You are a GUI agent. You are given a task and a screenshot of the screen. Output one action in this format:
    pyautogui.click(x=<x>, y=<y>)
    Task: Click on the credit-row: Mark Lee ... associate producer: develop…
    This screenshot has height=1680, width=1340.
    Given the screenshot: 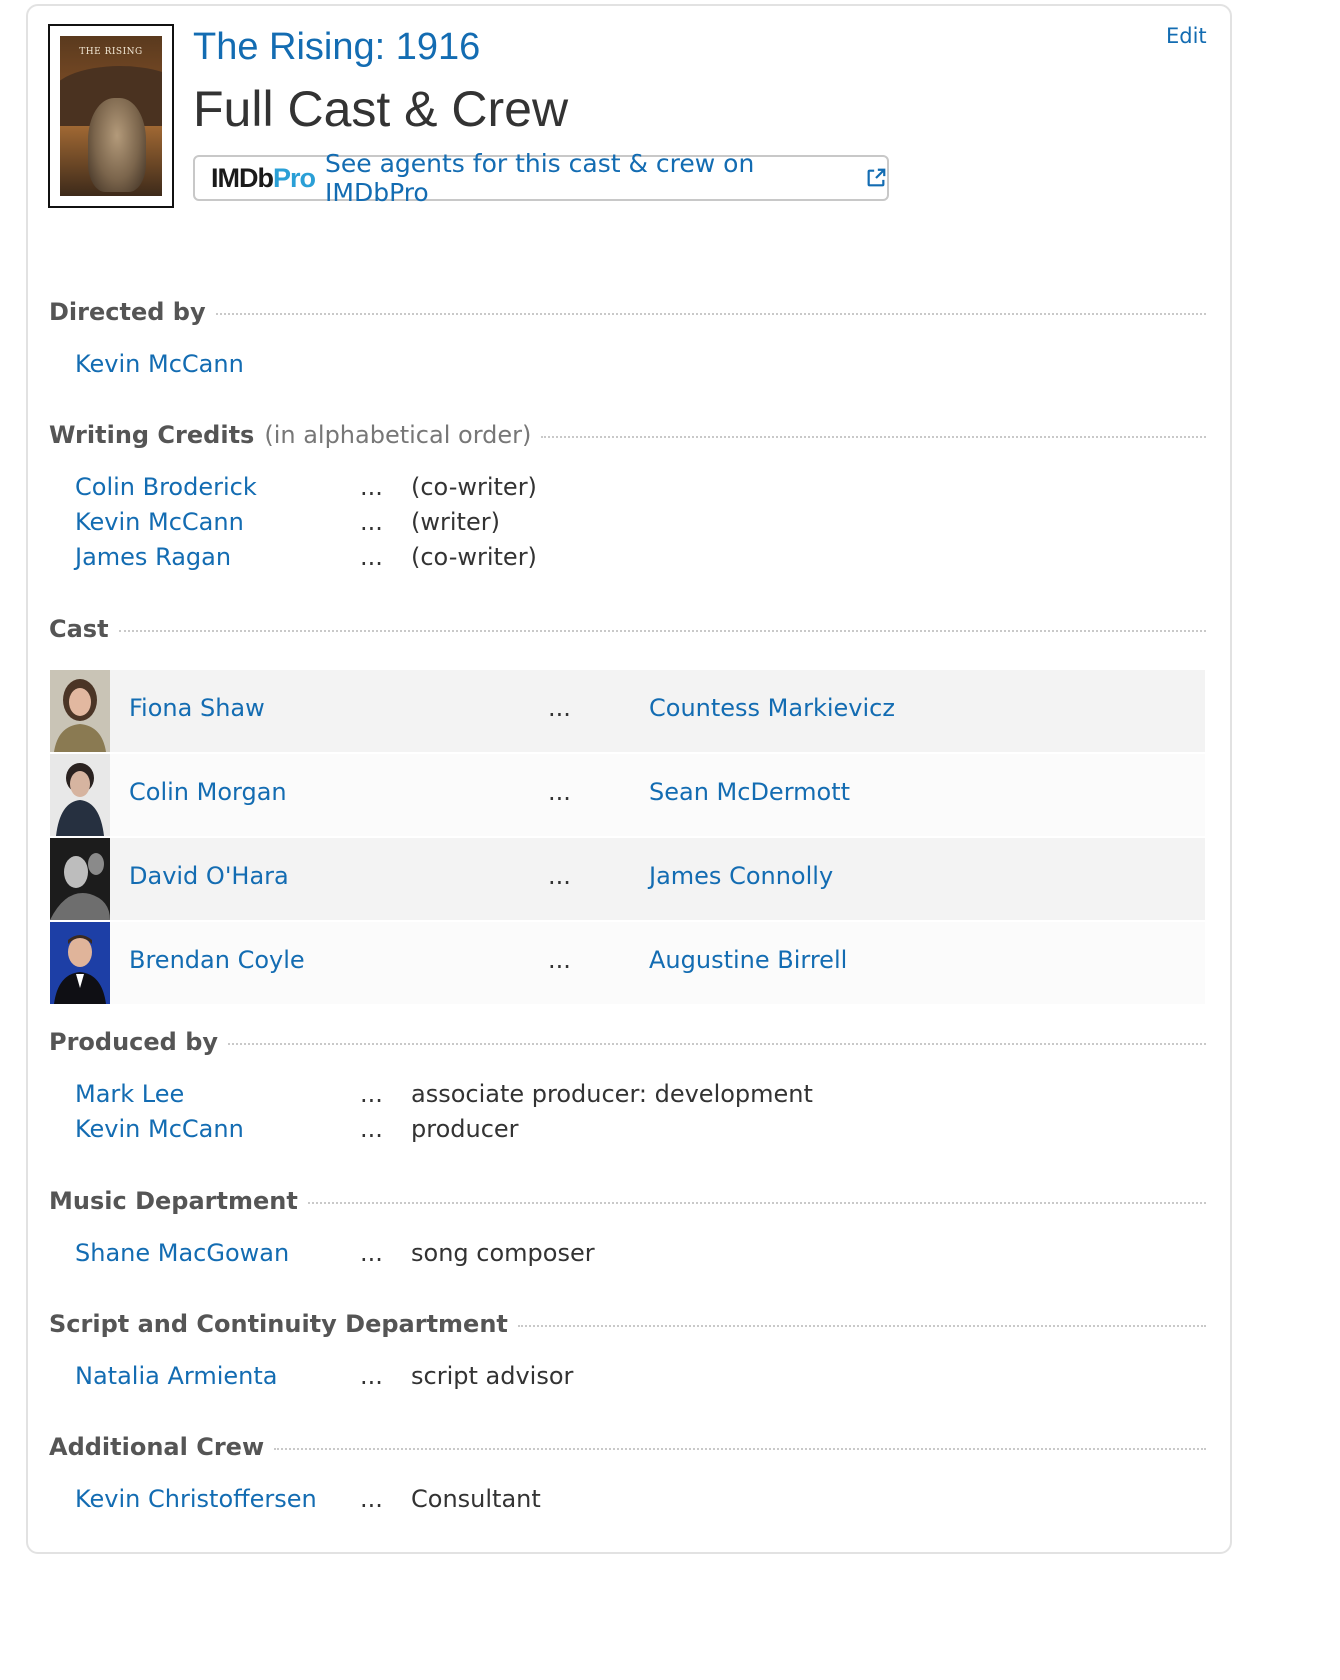 What is the action you would take?
    pyautogui.click(x=635, y=1094)
    